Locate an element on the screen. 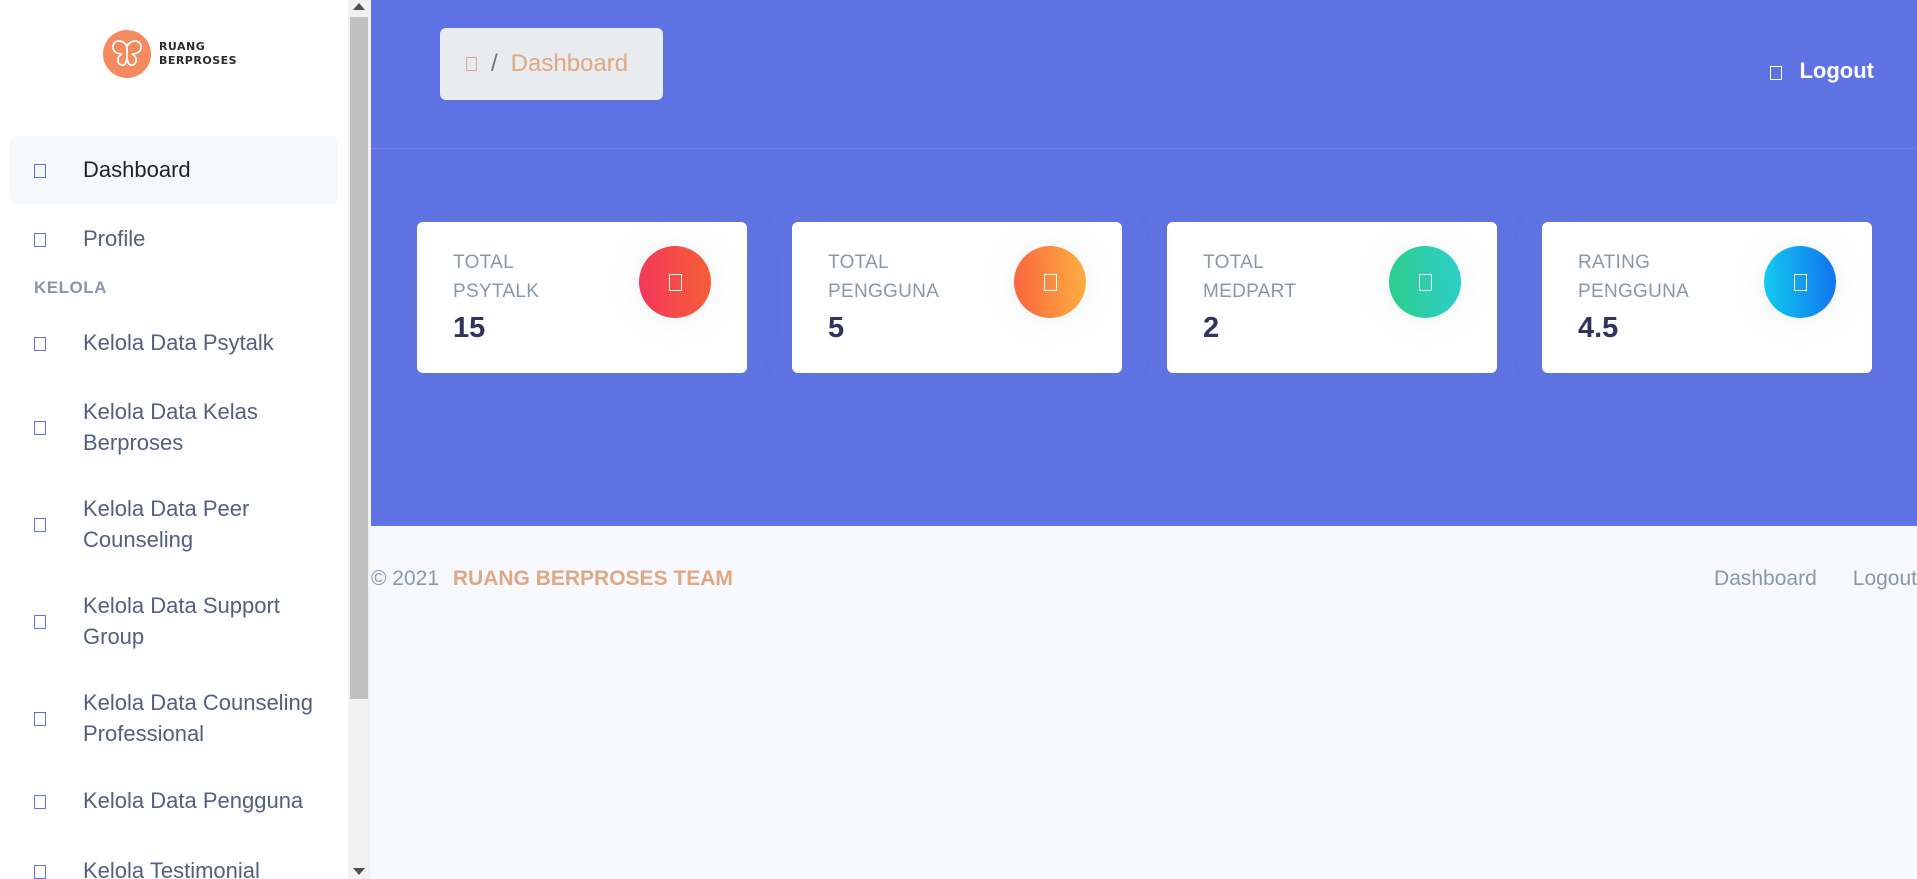 Image resolution: width=1917 pixels, height=879 pixels. brand-logo-link: RUANG BERPROSES is located at coordinates (169, 54).